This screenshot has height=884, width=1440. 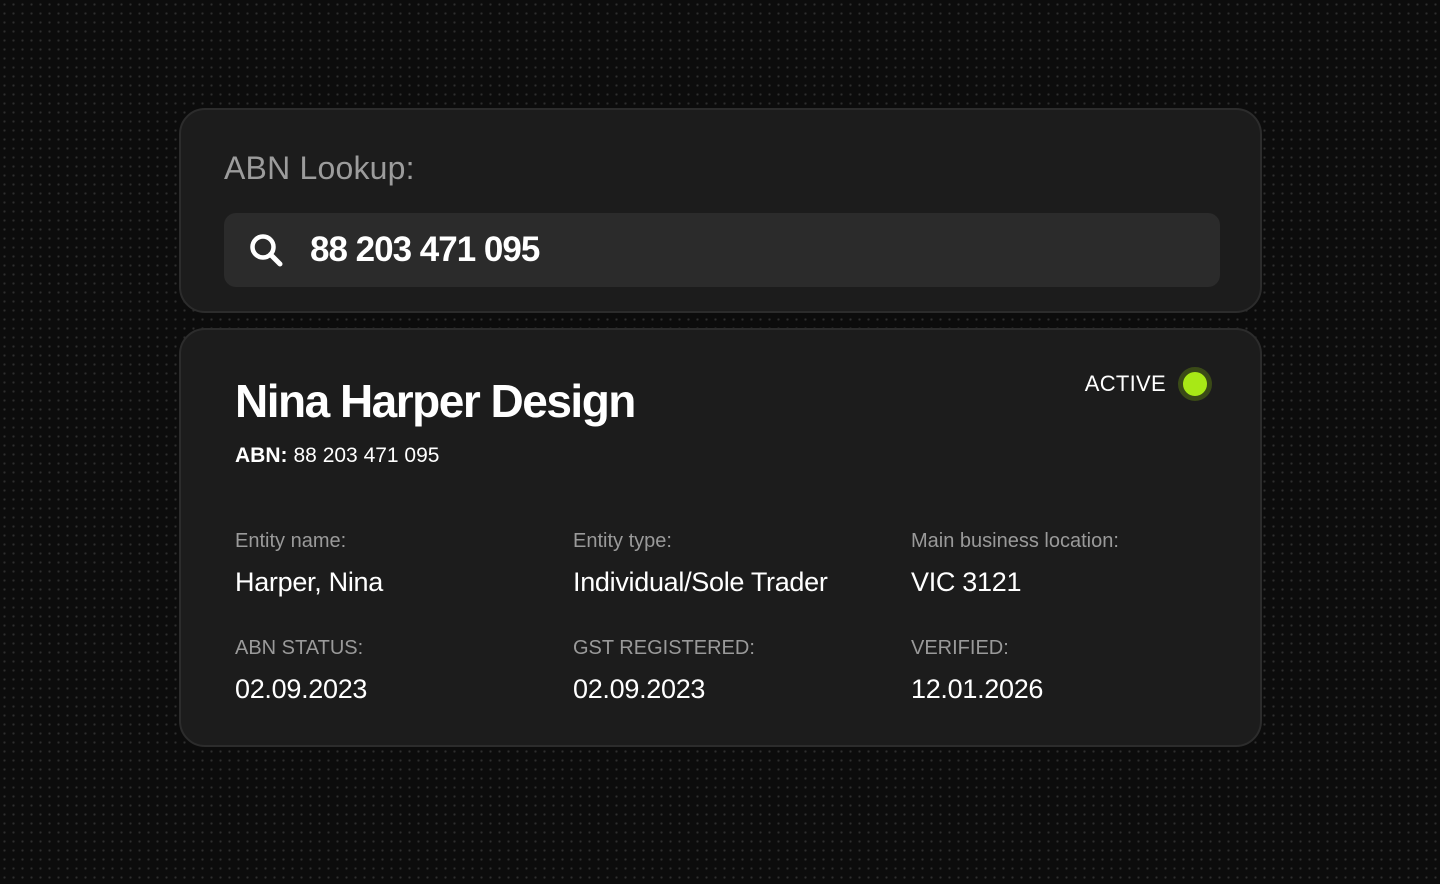 What do you see at coordinates (319, 168) in the screenshot?
I see `lookup-title: ABN Lookup:` at bounding box center [319, 168].